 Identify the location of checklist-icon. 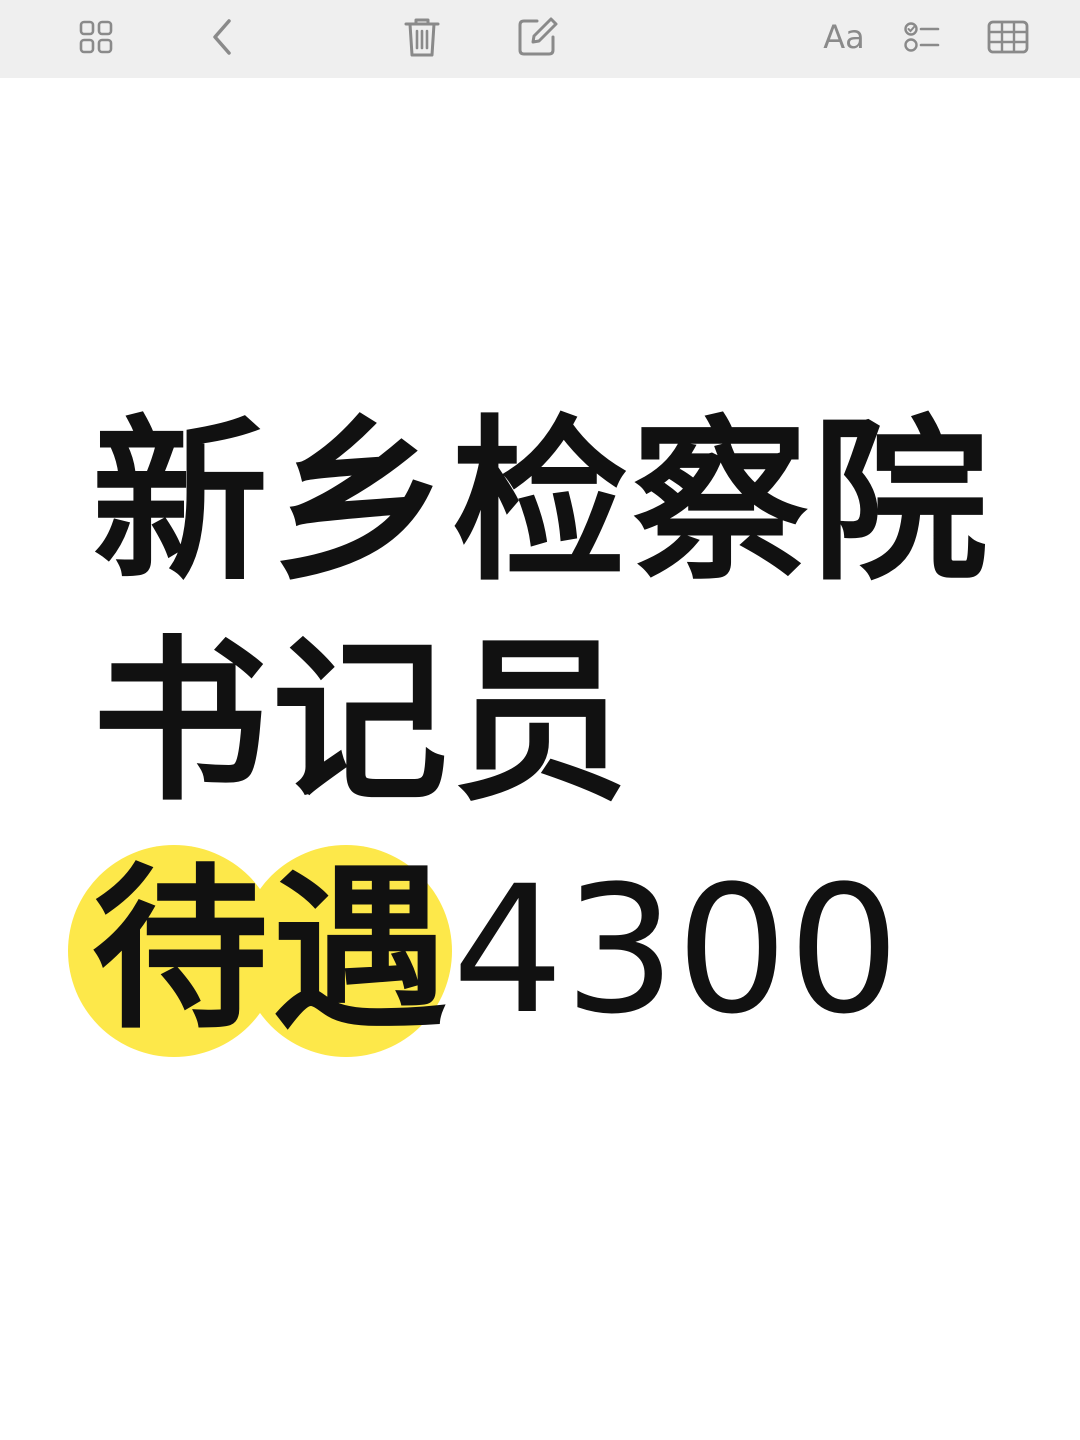
(922, 37).